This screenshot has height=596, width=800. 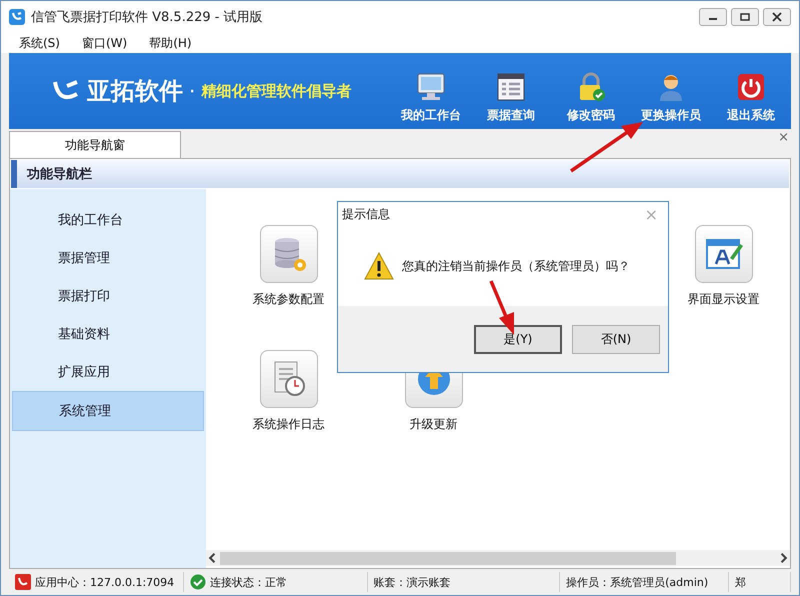 What do you see at coordinates (637, 582) in the screenshot?
I see `status-text: 操作员：系统管理员(admin)` at bounding box center [637, 582].